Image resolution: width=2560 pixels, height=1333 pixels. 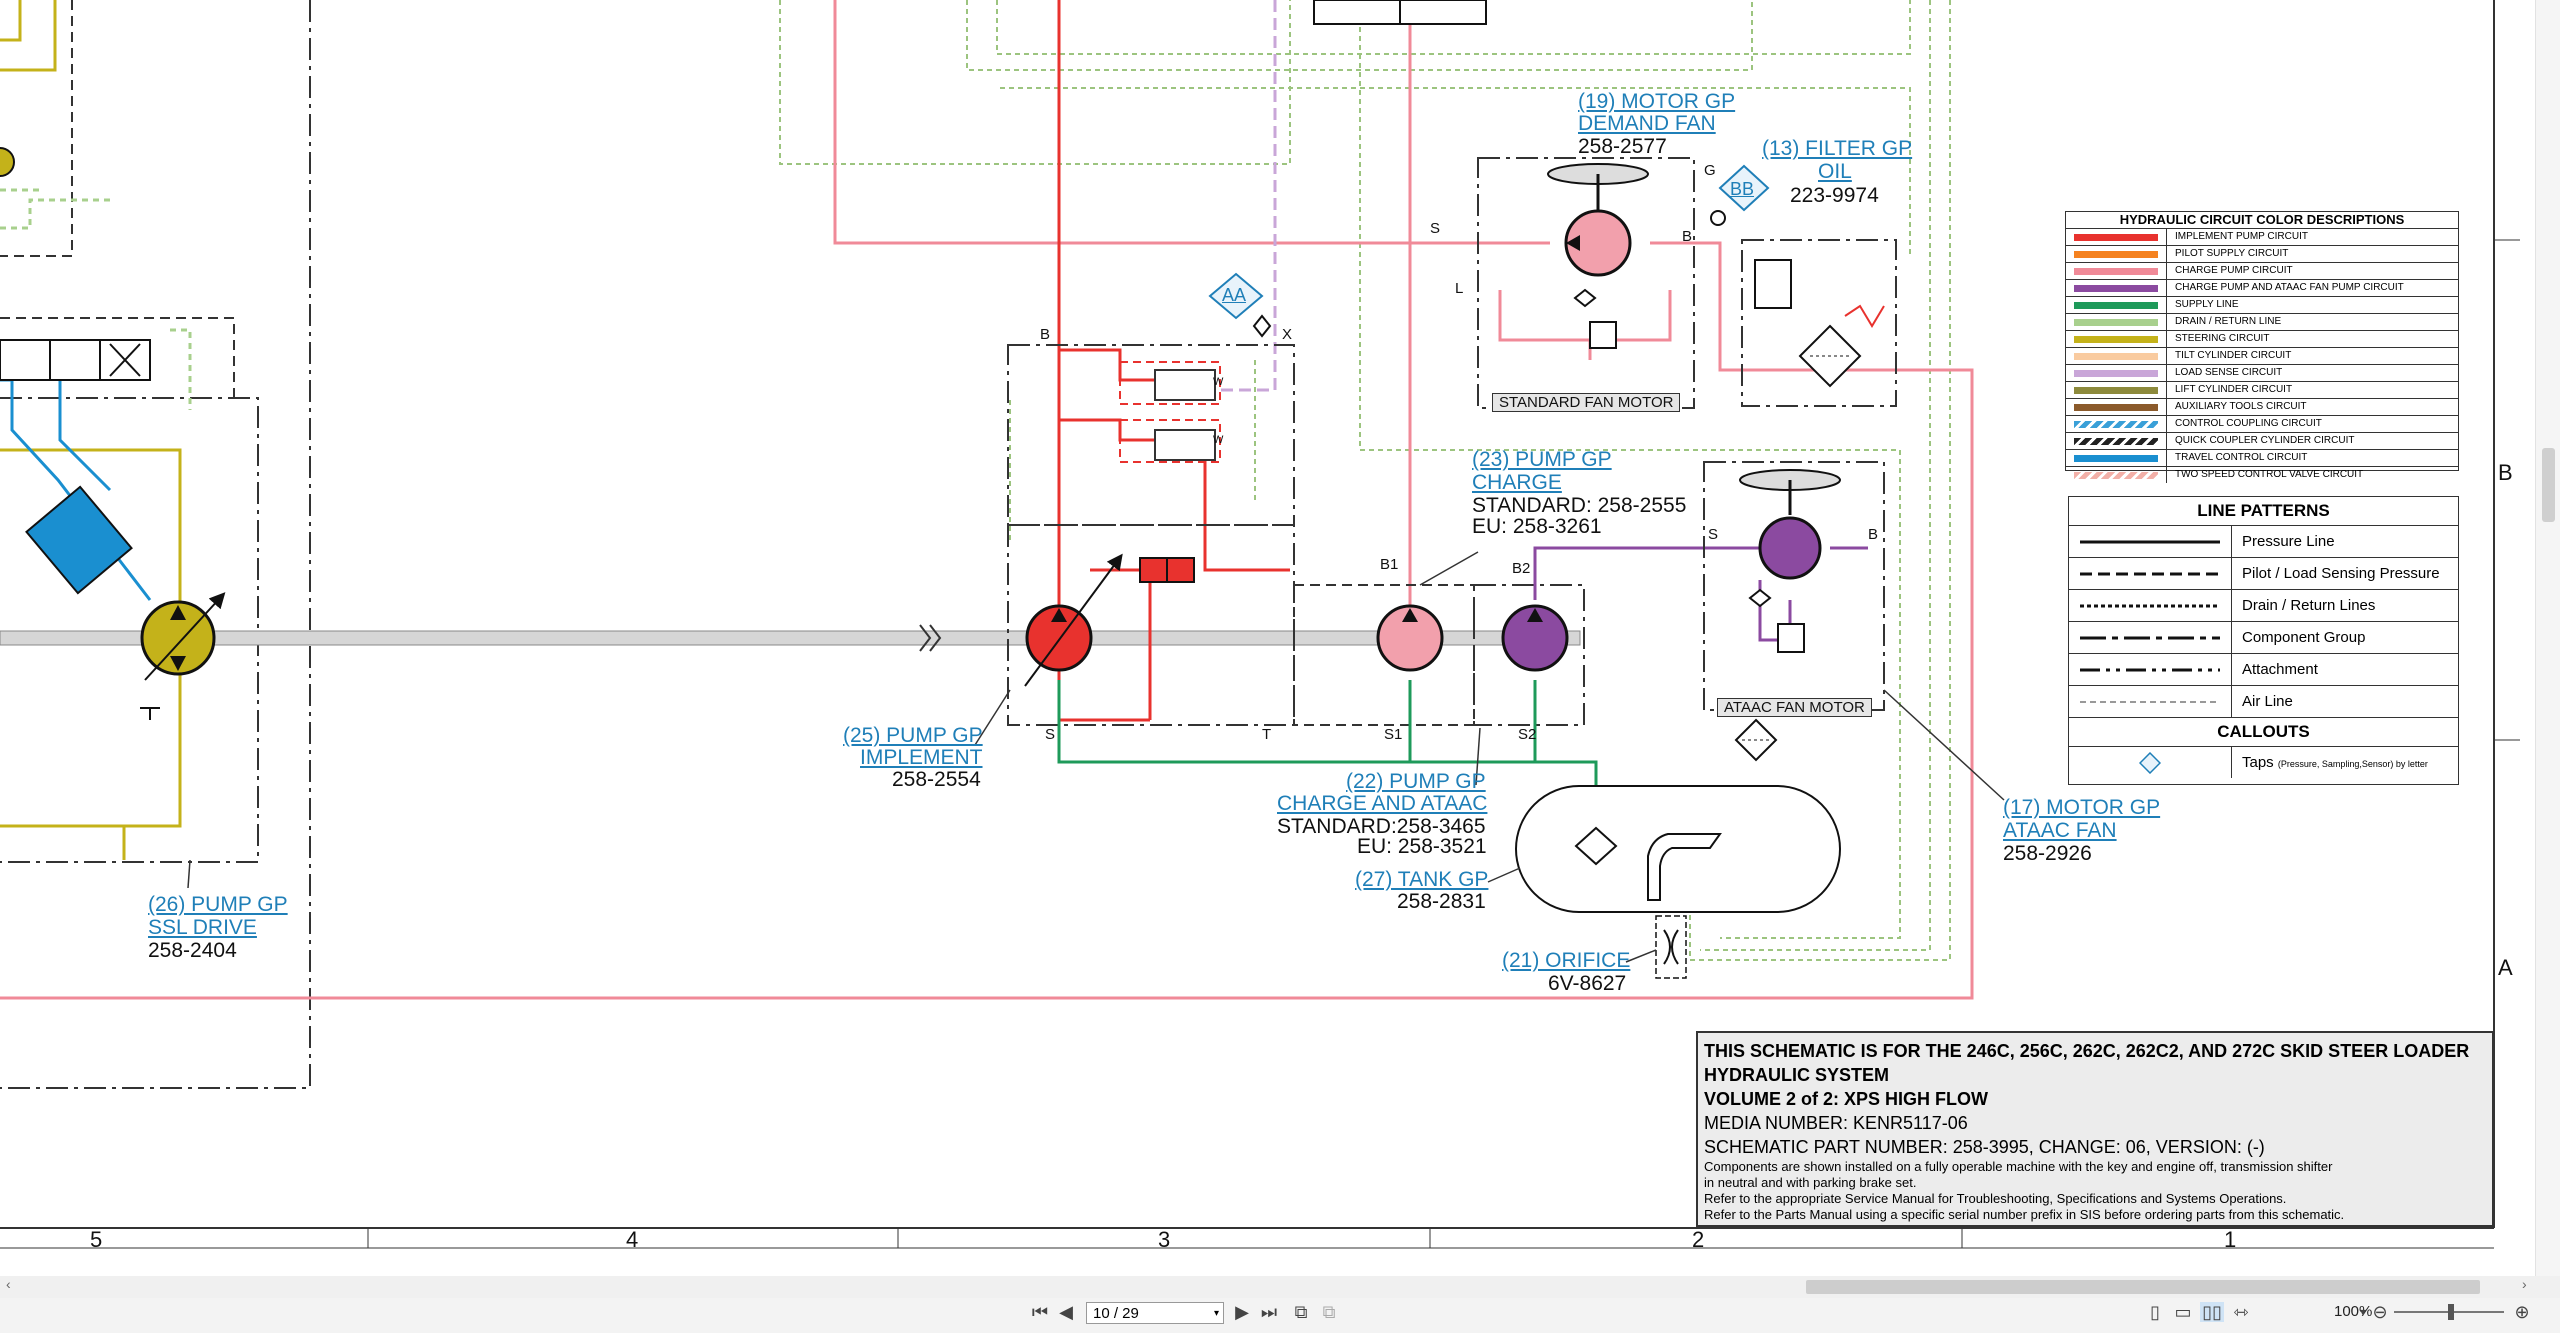 What do you see at coordinates (1164, 1239) in the screenshot?
I see `frame-col-3: 3` at bounding box center [1164, 1239].